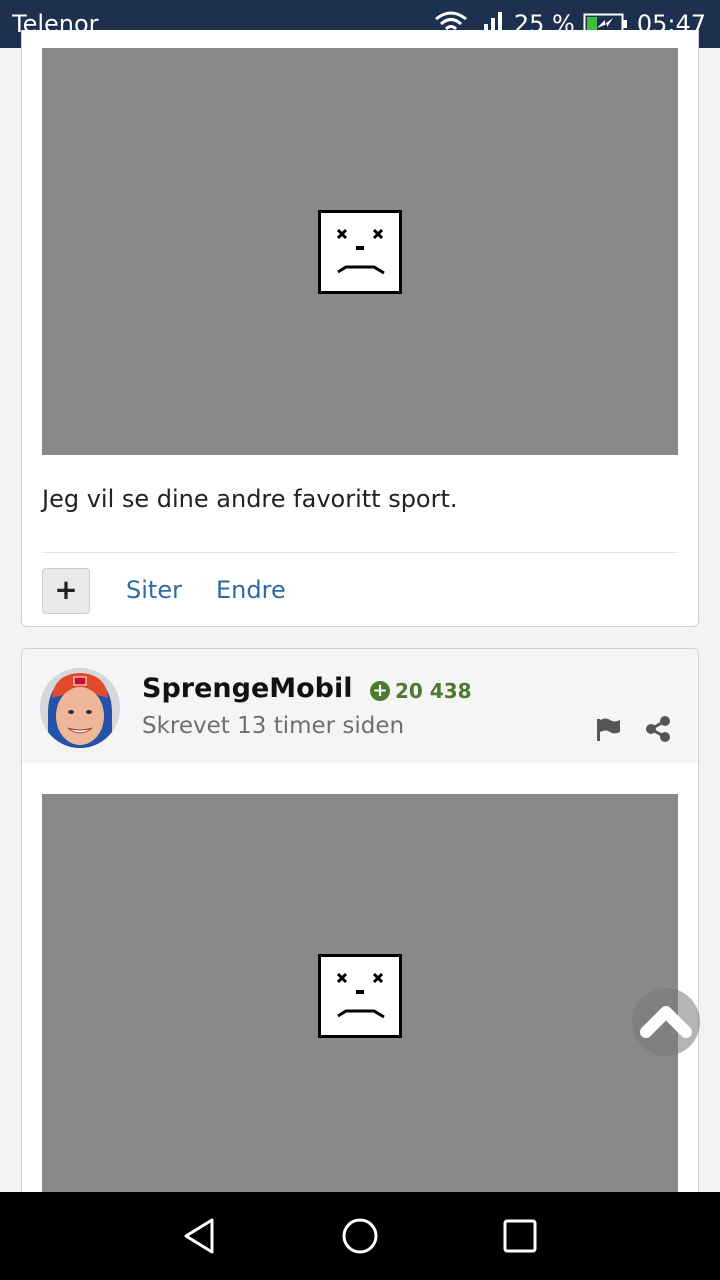 Image resolution: width=720 pixels, height=1280 pixels. Describe the element at coordinates (247, 688) in the screenshot. I see `author-name: SprengeMobil` at that location.